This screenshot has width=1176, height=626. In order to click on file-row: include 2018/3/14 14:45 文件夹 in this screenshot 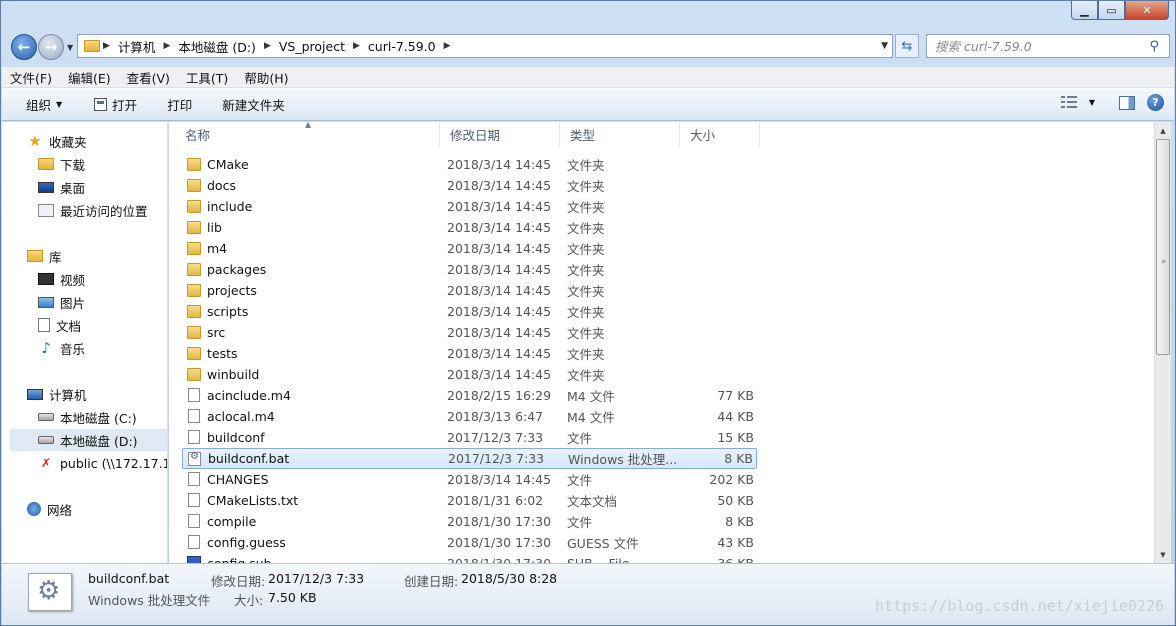, I will do `click(469, 206)`.